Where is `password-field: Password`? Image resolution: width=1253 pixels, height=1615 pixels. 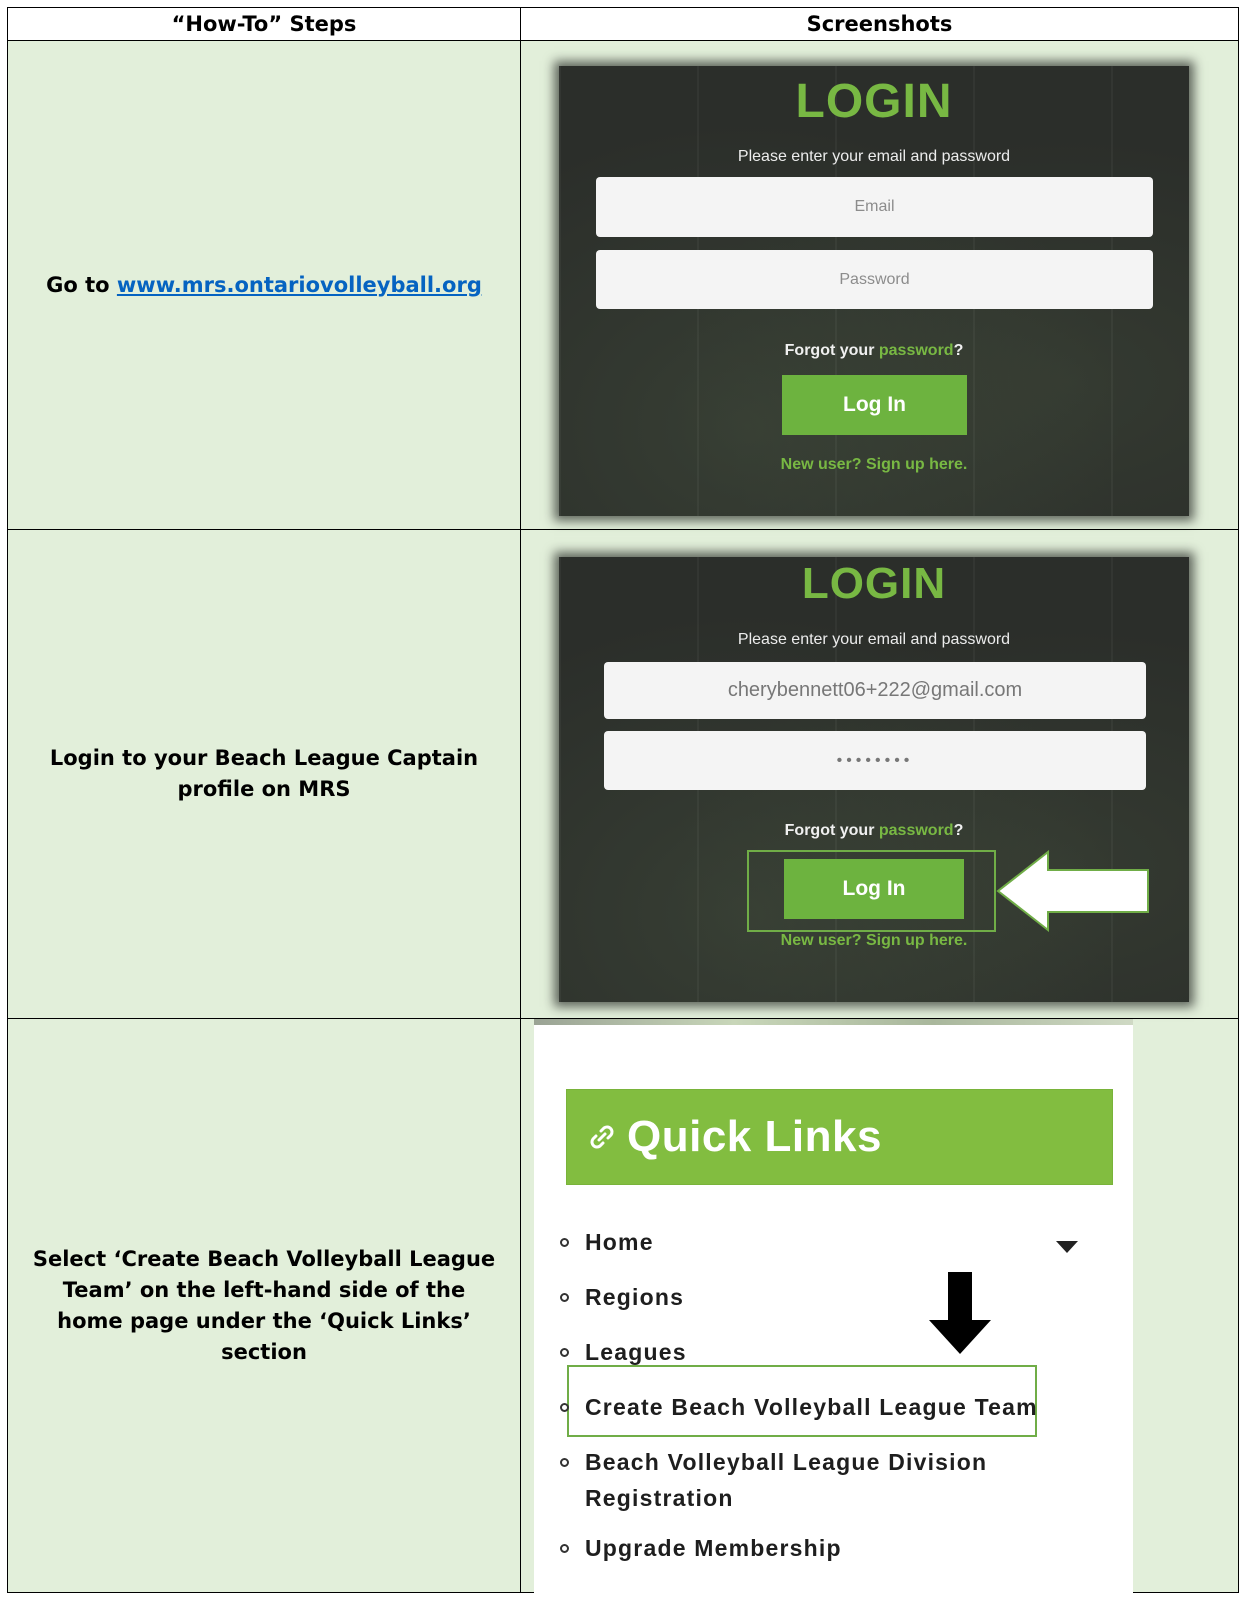 password-field: Password is located at coordinates (874, 279).